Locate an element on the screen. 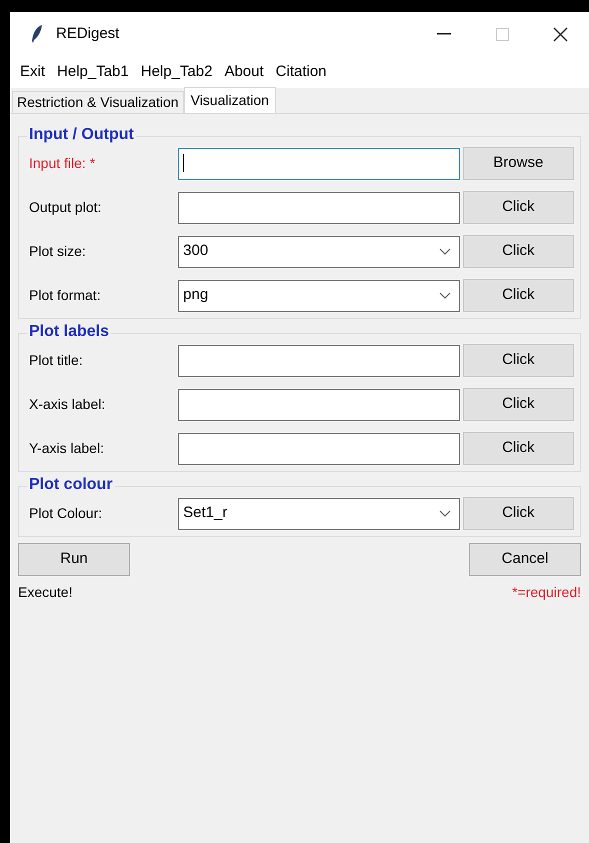 Image resolution: width=589 pixels, height=843 pixels. field-label: Plot title: is located at coordinates (56, 360).